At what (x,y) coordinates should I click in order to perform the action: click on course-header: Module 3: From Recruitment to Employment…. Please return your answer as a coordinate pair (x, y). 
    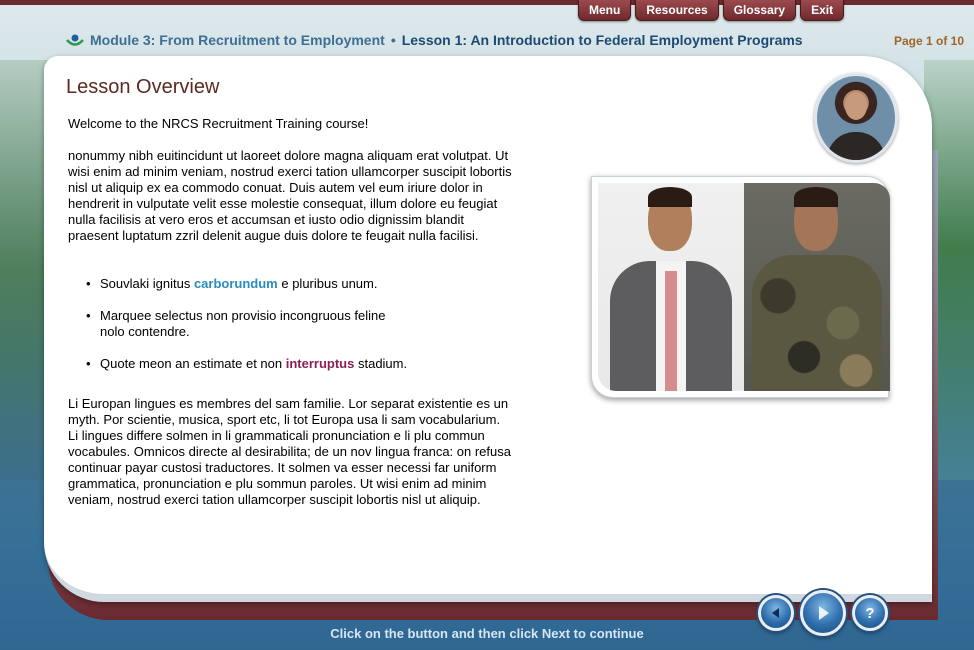
    Looking at the image, I should click on (515, 41).